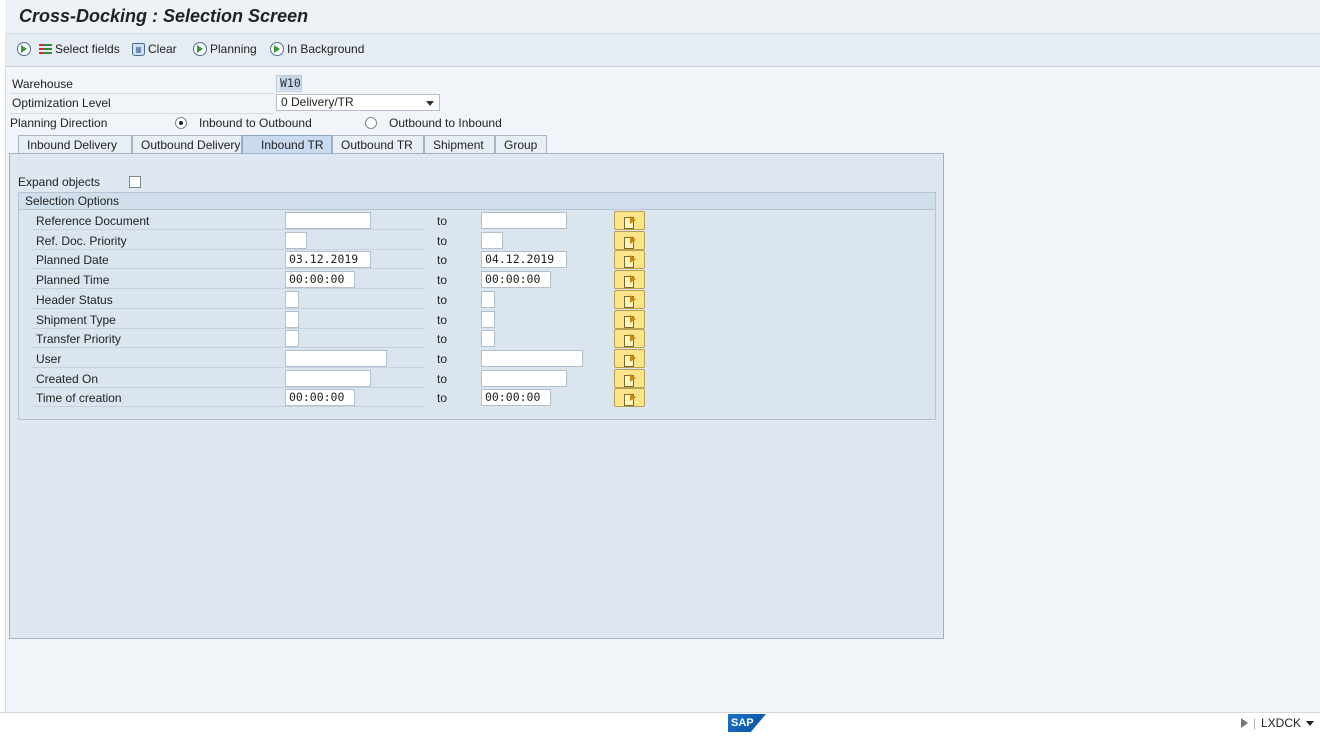  What do you see at coordinates (76, 319) in the screenshot?
I see `selection-row-label: Shipment Type` at bounding box center [76, 319].